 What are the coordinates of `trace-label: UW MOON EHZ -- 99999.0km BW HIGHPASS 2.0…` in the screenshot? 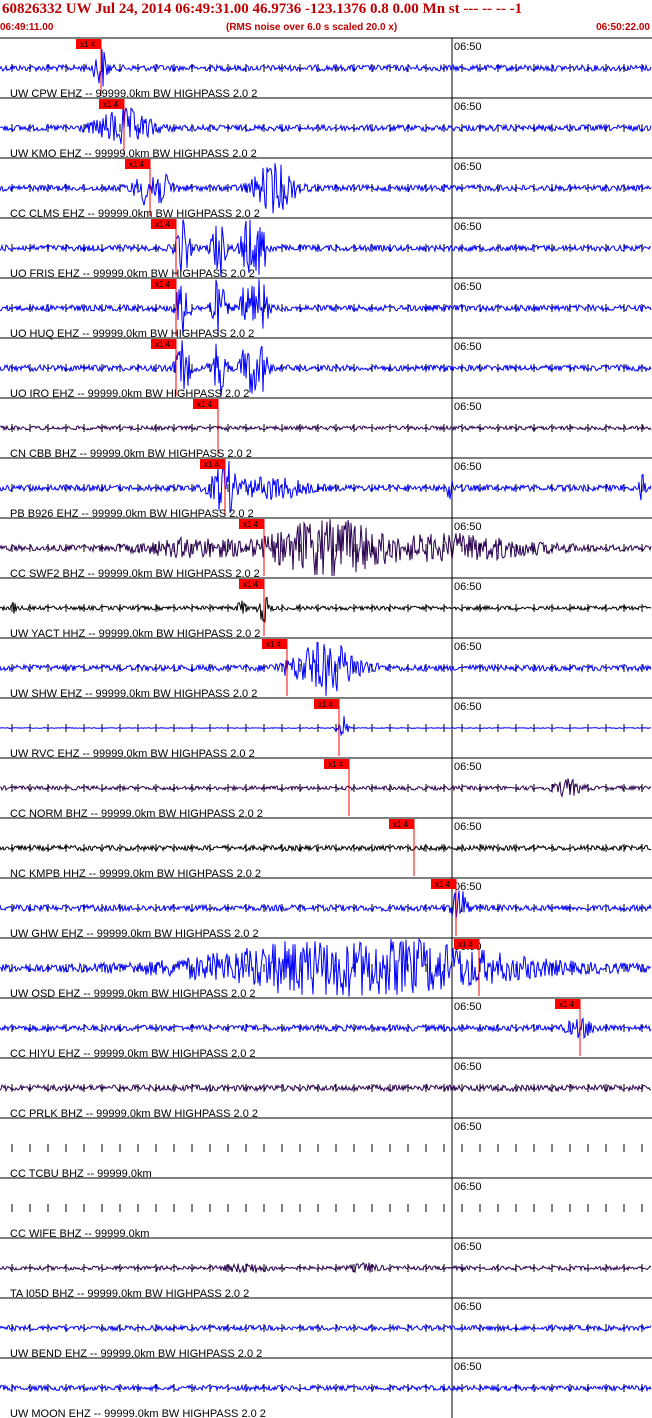 It's located at (138, 1413).